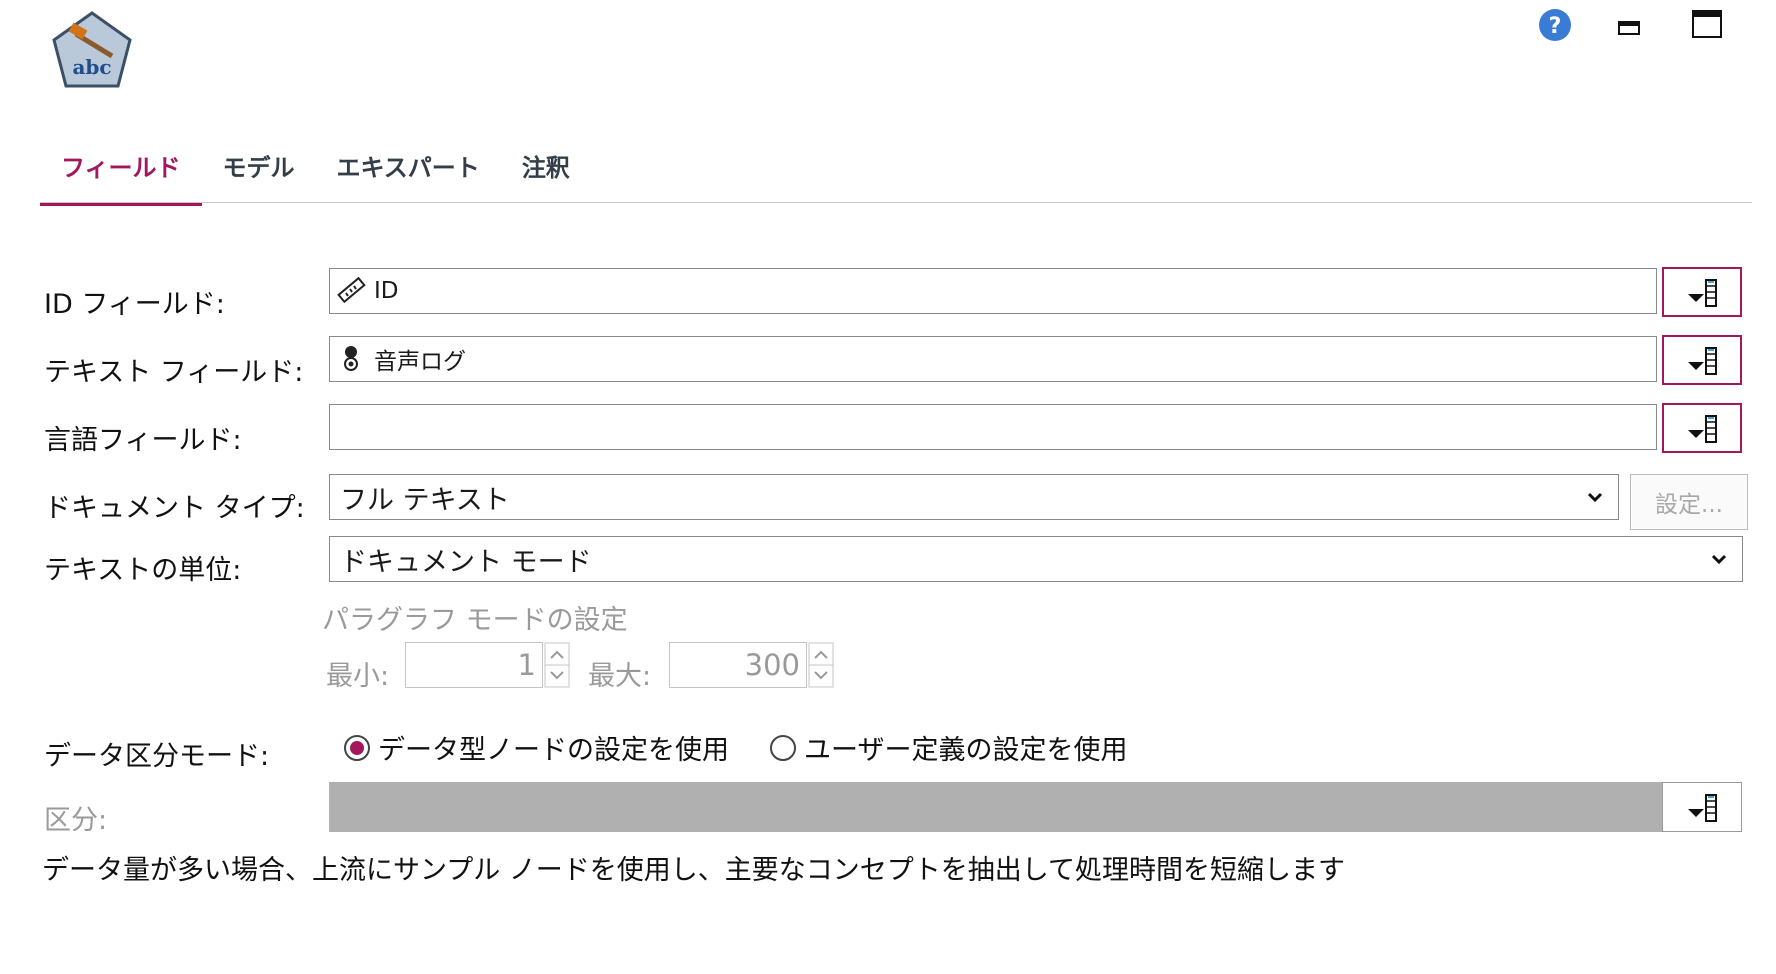  Describe the element at coordinates (1629, 28) in the screenshot. I see `minimize-icon` at that location.